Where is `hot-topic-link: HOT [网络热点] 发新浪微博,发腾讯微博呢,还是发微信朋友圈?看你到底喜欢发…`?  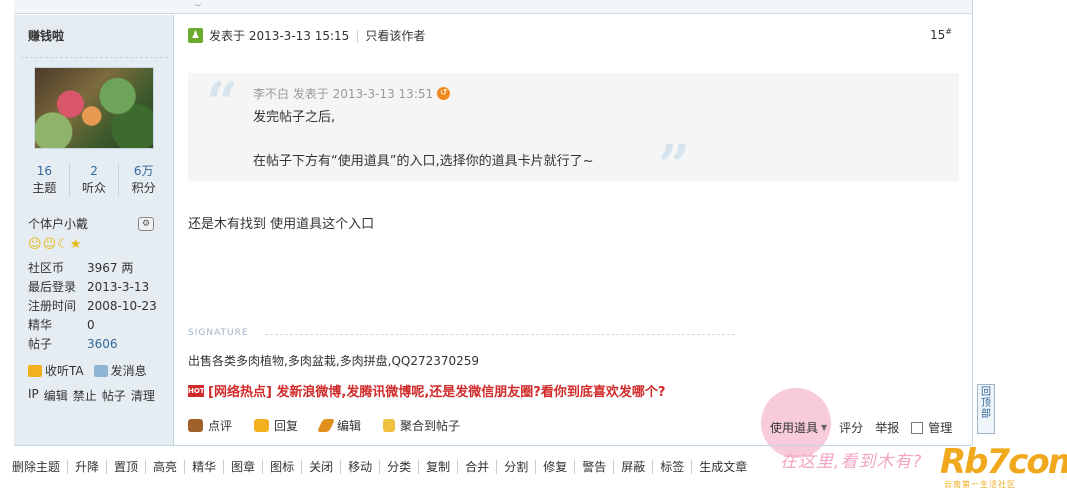 hot-topic-link: HOT [网络热点] 发新浪微博,发腾讯微博呢,还是发微信朋友圈?看你到底喜欢发… is located at coordinates (426, 390).